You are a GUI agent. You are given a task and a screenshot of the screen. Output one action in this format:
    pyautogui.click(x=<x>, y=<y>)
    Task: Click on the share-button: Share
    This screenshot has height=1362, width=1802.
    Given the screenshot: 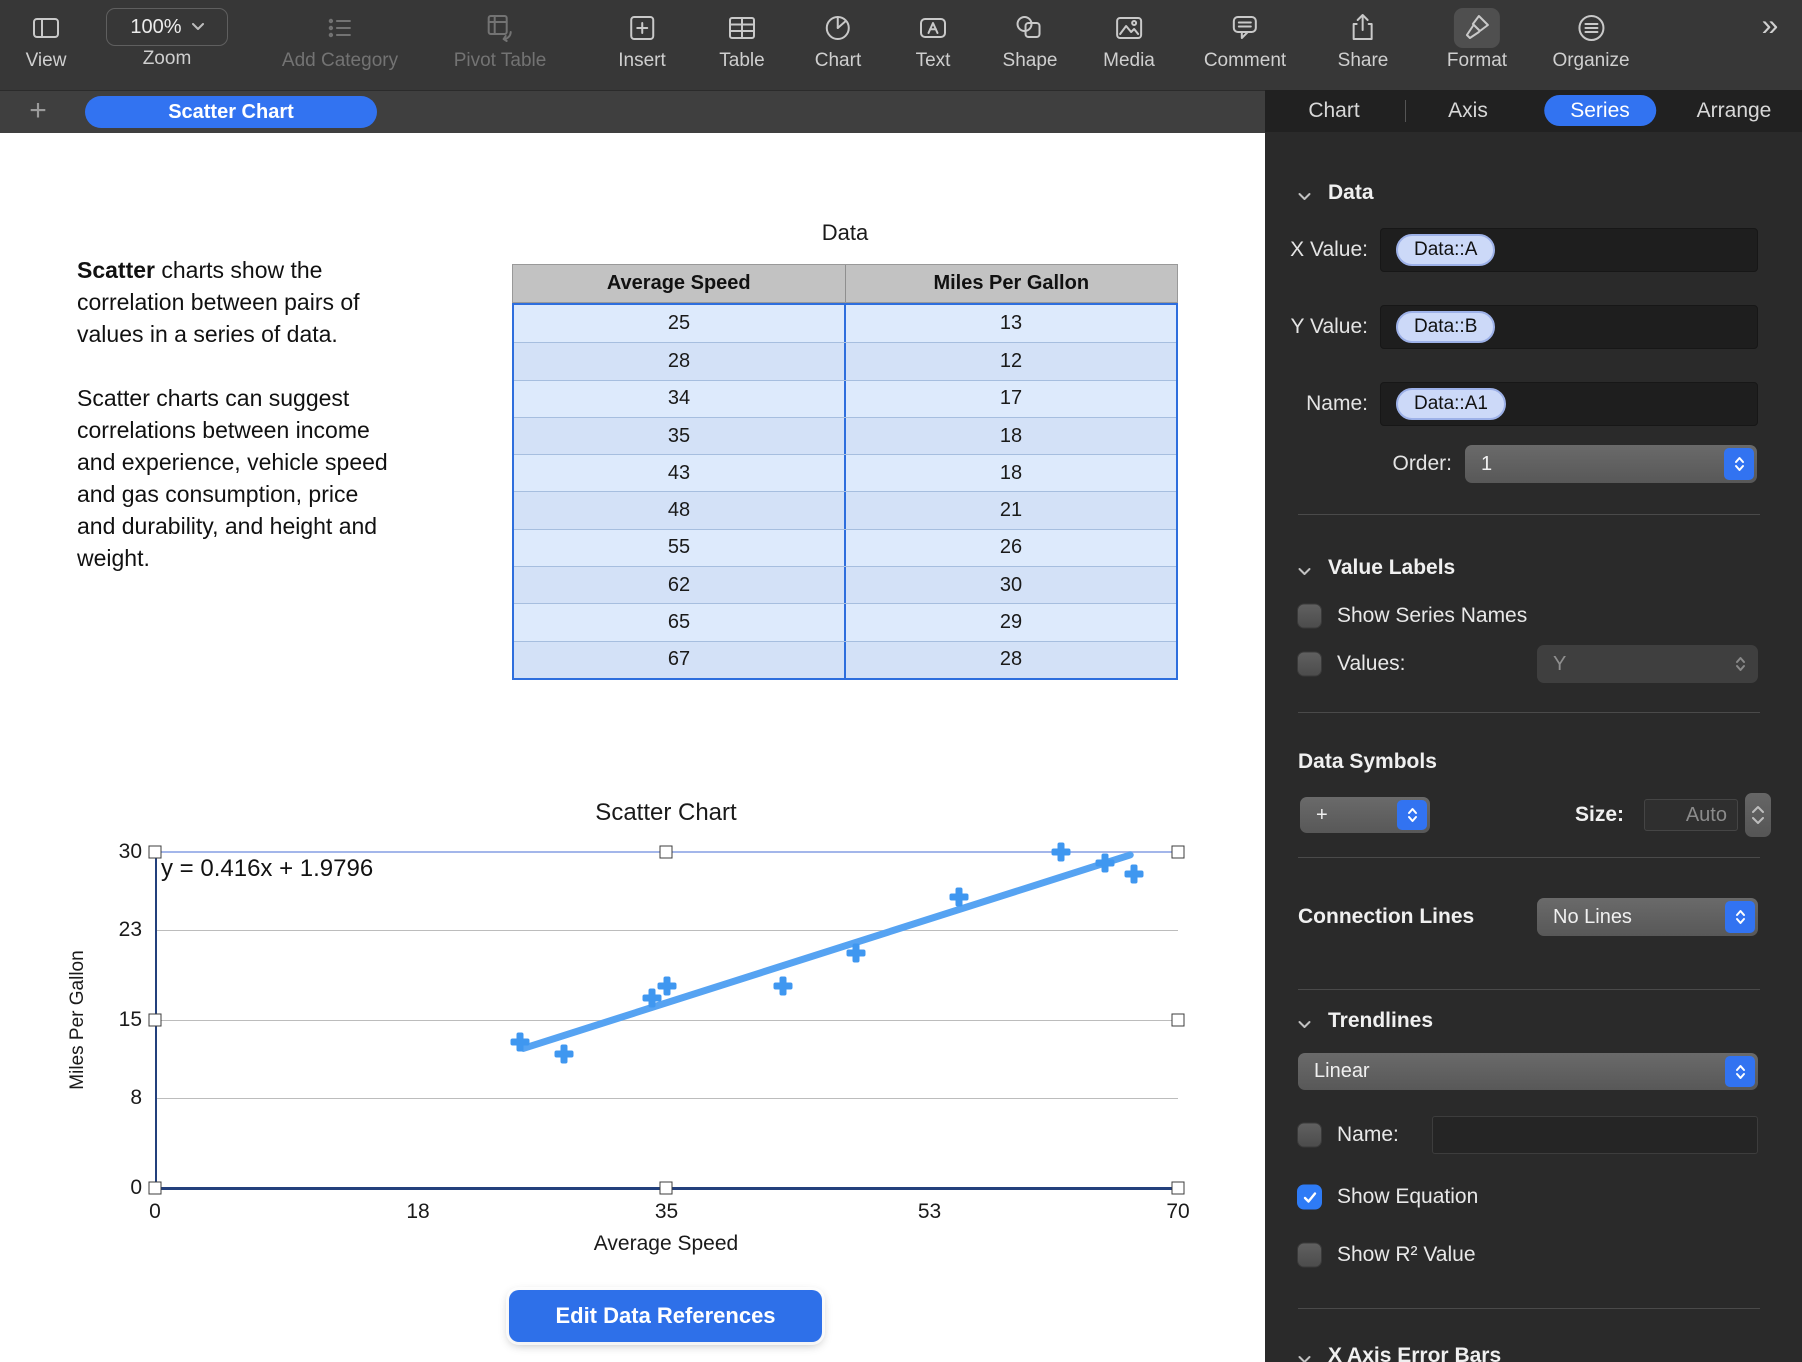 What is the action you would take?
    pyautogui.click(x=1363, y=45)
    